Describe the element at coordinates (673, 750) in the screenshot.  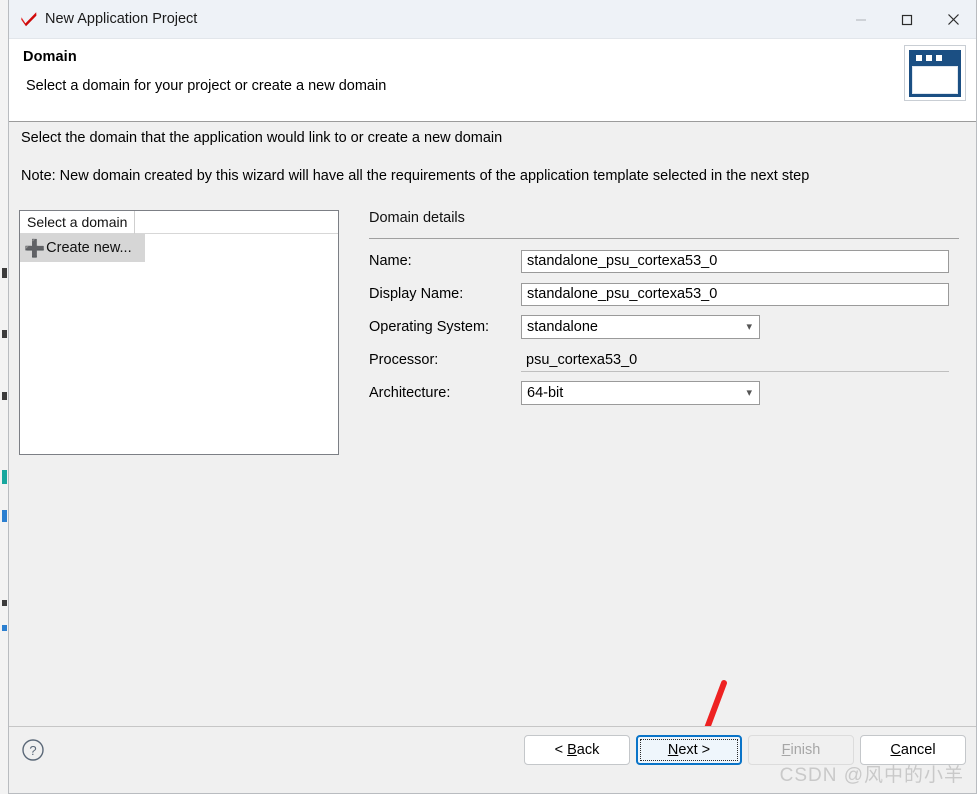
I see `next-mnemonic: N` at that location.